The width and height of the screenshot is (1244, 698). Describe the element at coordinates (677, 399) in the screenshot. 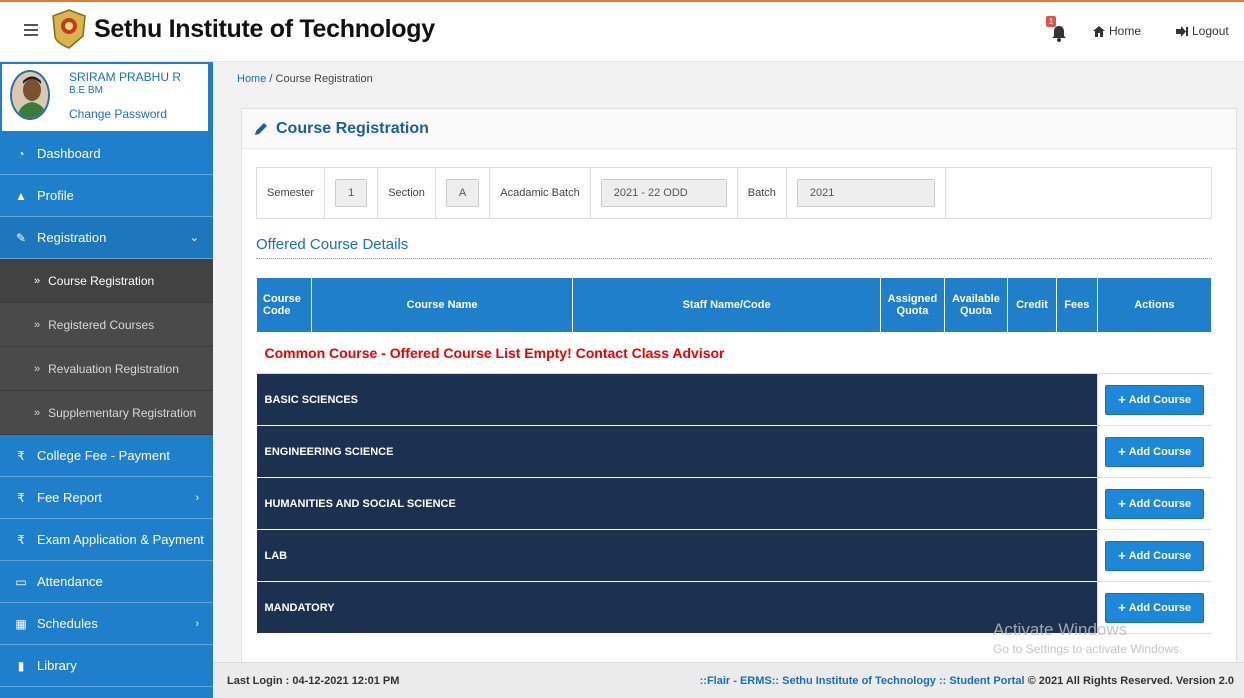

I see `category-label: BASIC SCIENCES` at that location.